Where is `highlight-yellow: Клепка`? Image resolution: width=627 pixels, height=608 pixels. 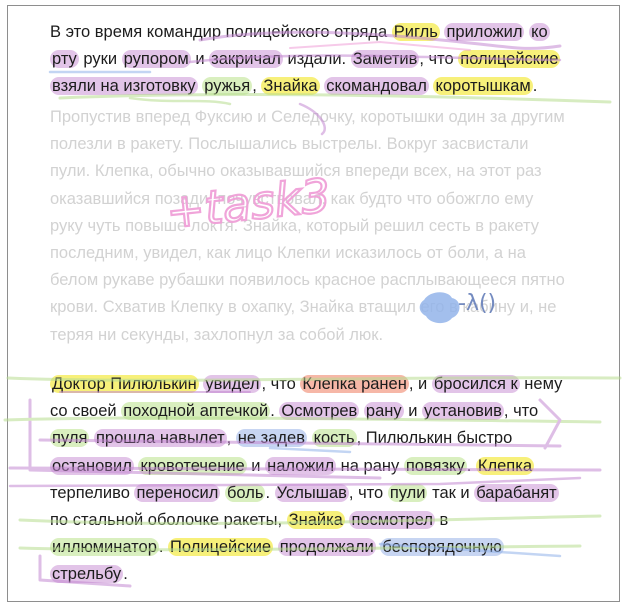
highlight-yellow: Клепка is located at coordinates (504, 465).